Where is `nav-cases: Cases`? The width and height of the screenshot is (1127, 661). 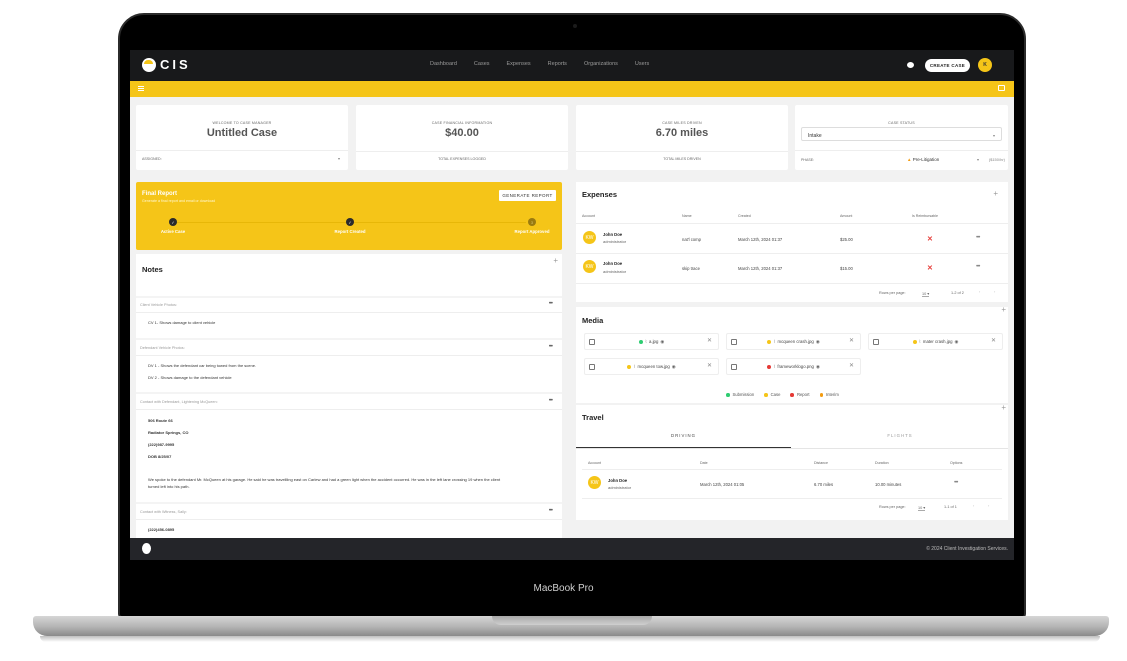 nav-cases: Cases is located at coordinates (482, 64).